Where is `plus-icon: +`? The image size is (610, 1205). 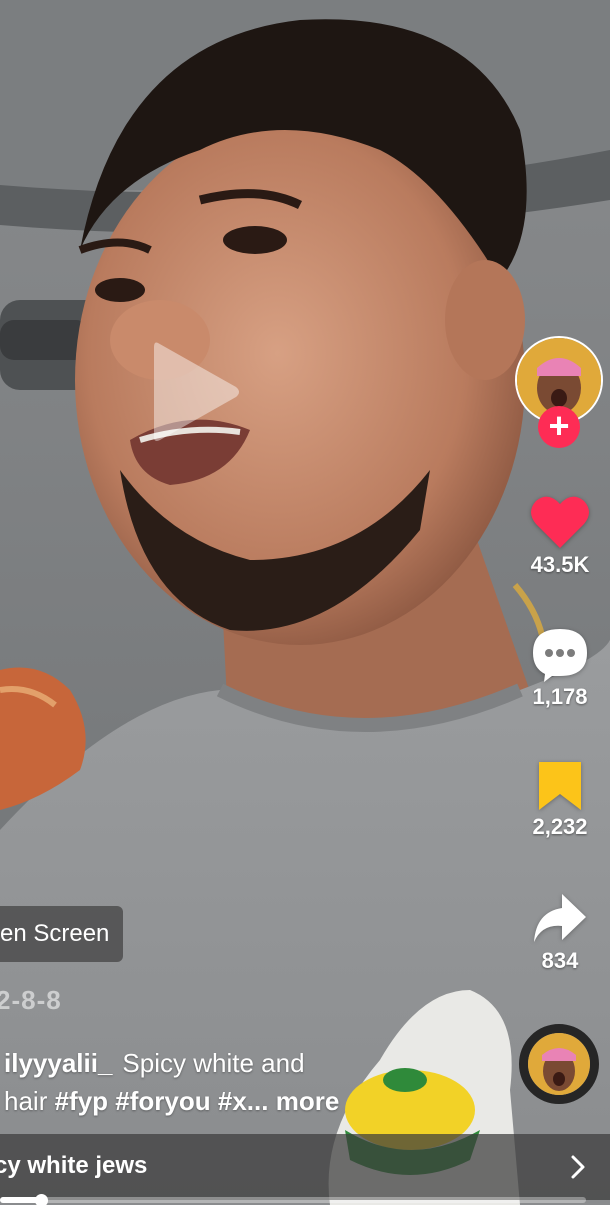 plus-icon: + is located at coordinates (559, 427).